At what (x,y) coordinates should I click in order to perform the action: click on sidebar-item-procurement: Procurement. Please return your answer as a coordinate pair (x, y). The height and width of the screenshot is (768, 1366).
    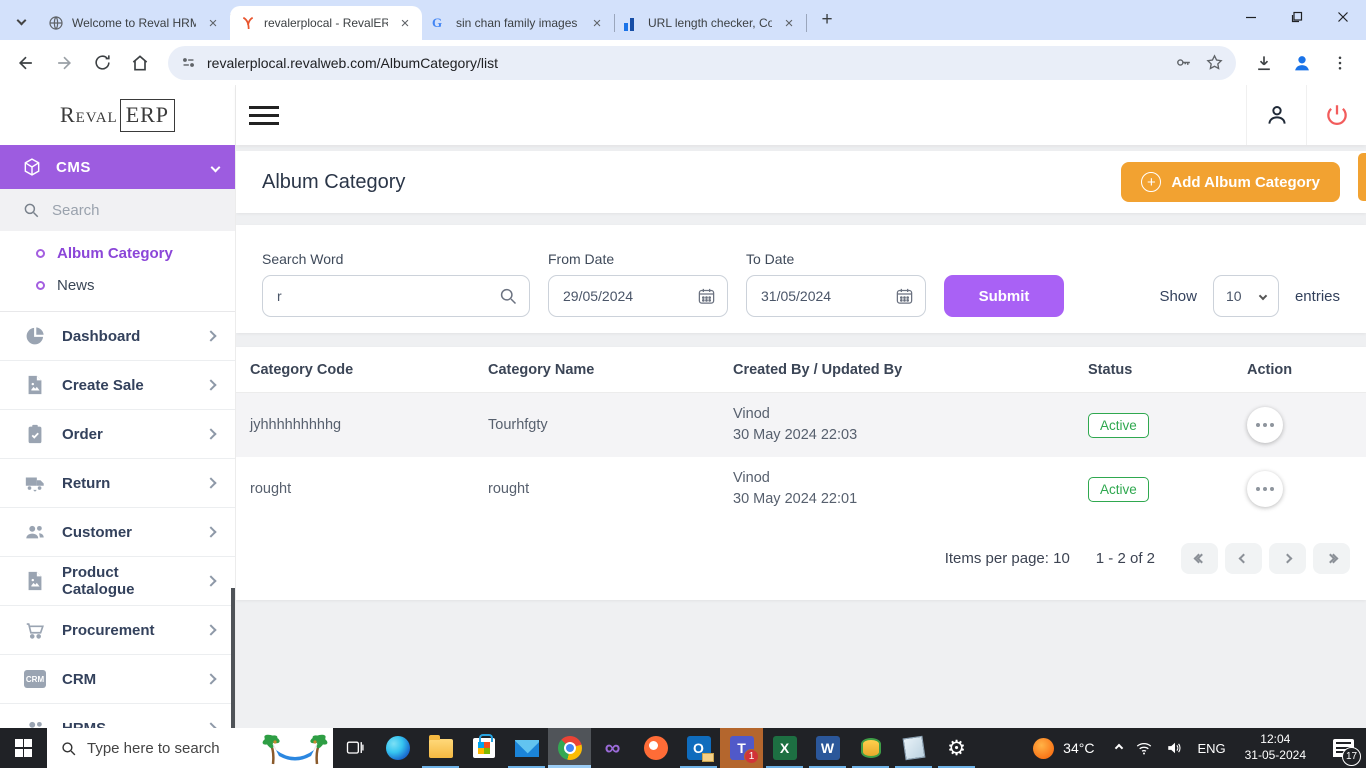
    Looking at the image, I should click on (117, 630).